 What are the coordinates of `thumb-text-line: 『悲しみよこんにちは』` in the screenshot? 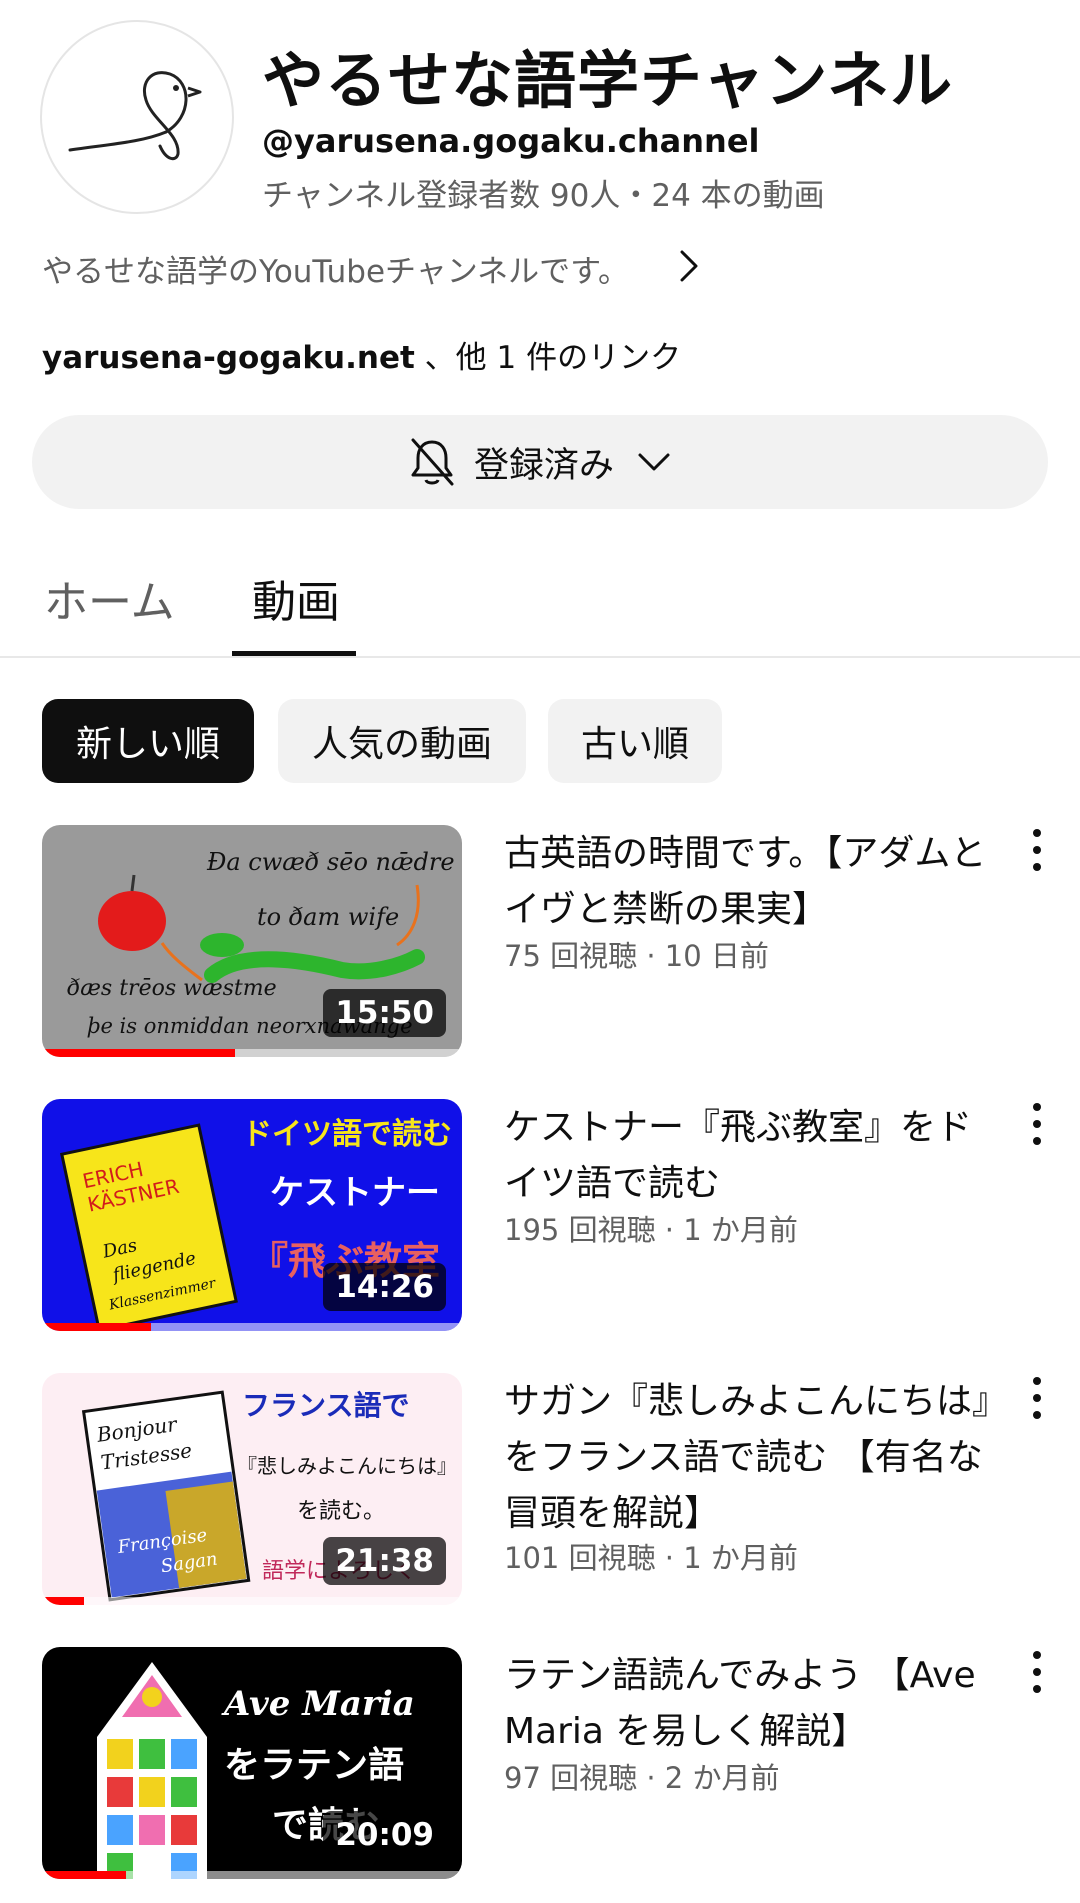 It's located at (347, 1466).